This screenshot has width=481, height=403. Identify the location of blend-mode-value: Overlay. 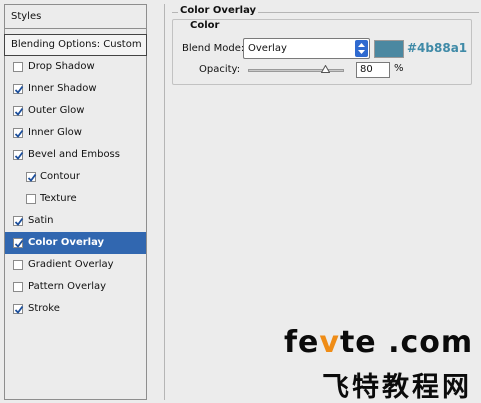
(267, 48).